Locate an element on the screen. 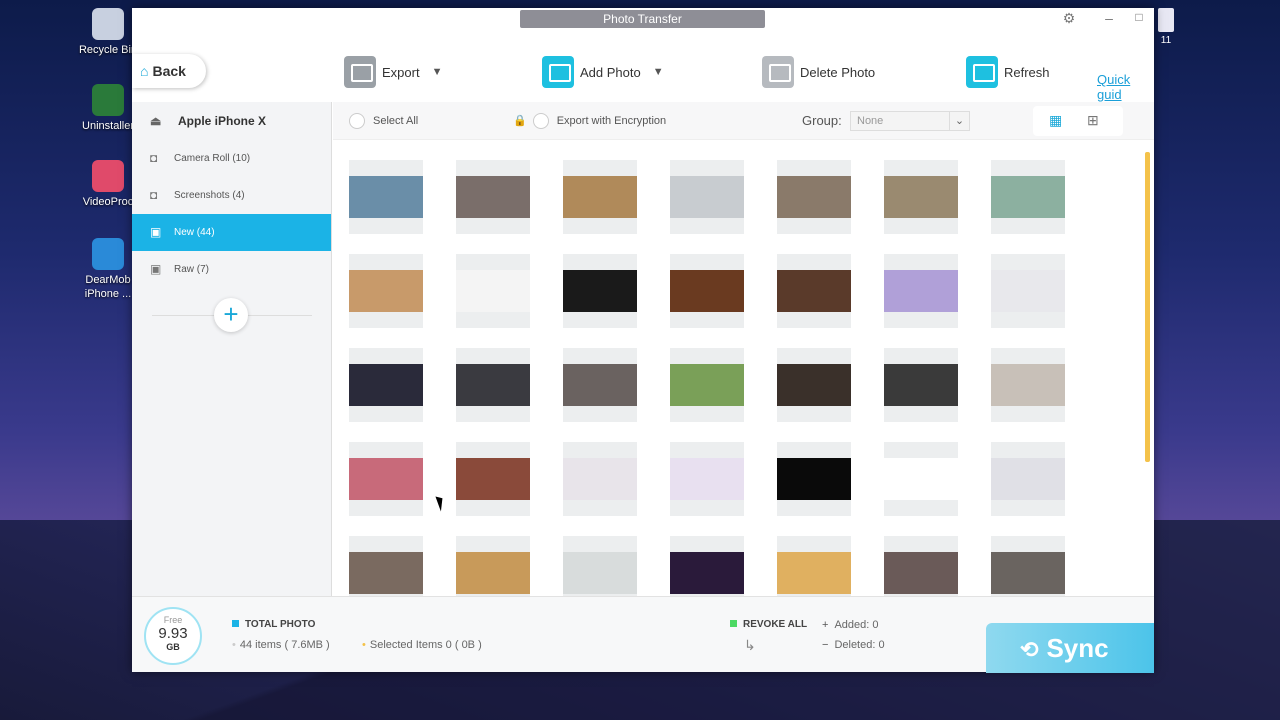 This screenshot has height=720, width=1280. sidebar-item: ▣ Raw (7) is located at coordinates (231, 269).